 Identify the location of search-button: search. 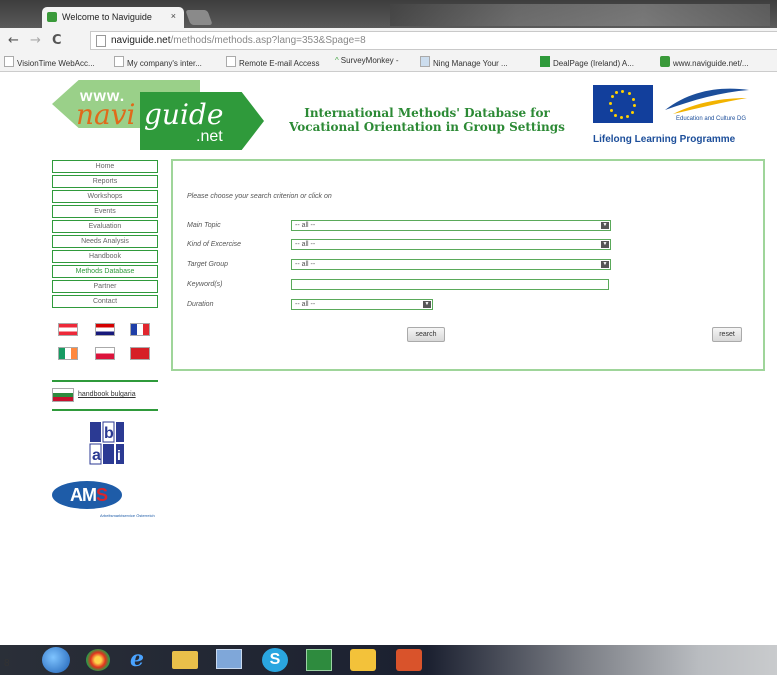
(426, 334).